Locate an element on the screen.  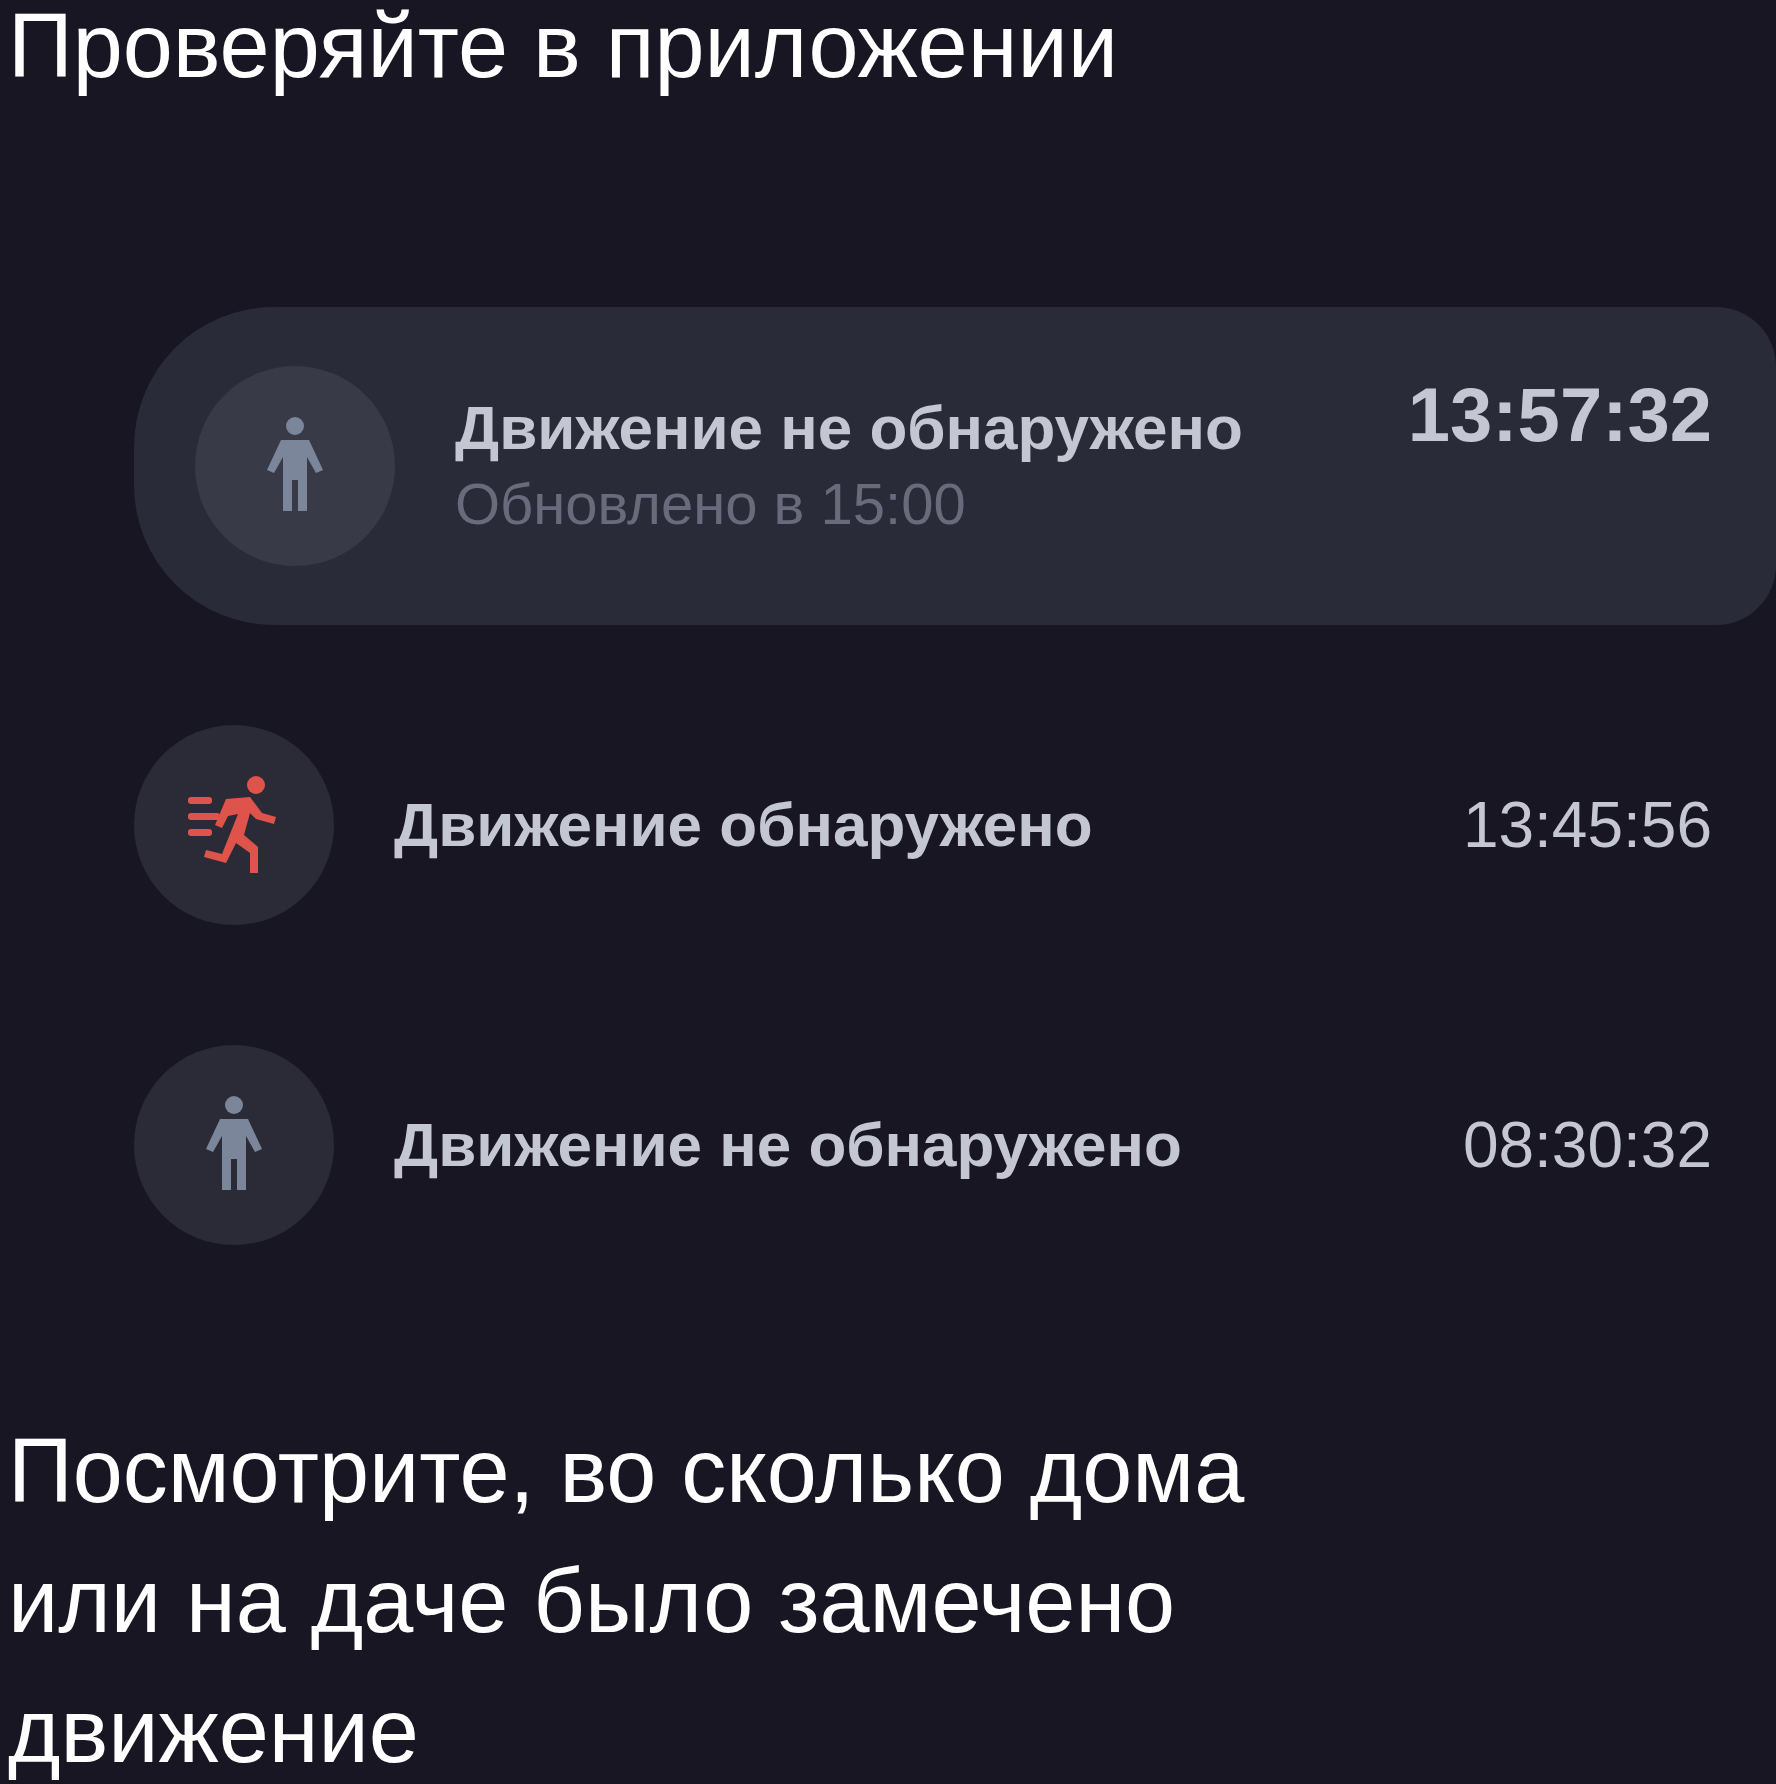
event-row: Движение не обнаружено 08:30:32 is located at coordinates (955, 1145).